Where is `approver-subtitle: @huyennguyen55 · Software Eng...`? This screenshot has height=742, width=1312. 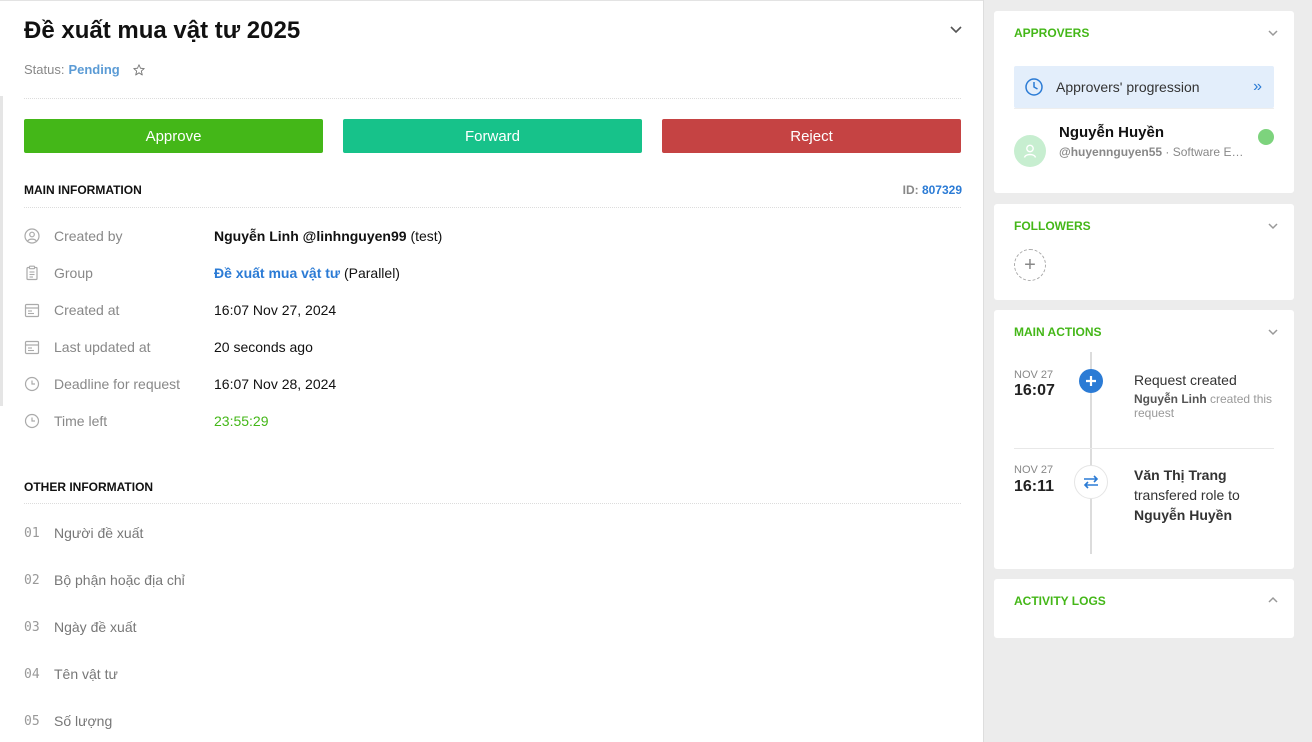 approver-subtitle: @huyennguyen55 · Software Eng... is located at coordinates (1154, 152).